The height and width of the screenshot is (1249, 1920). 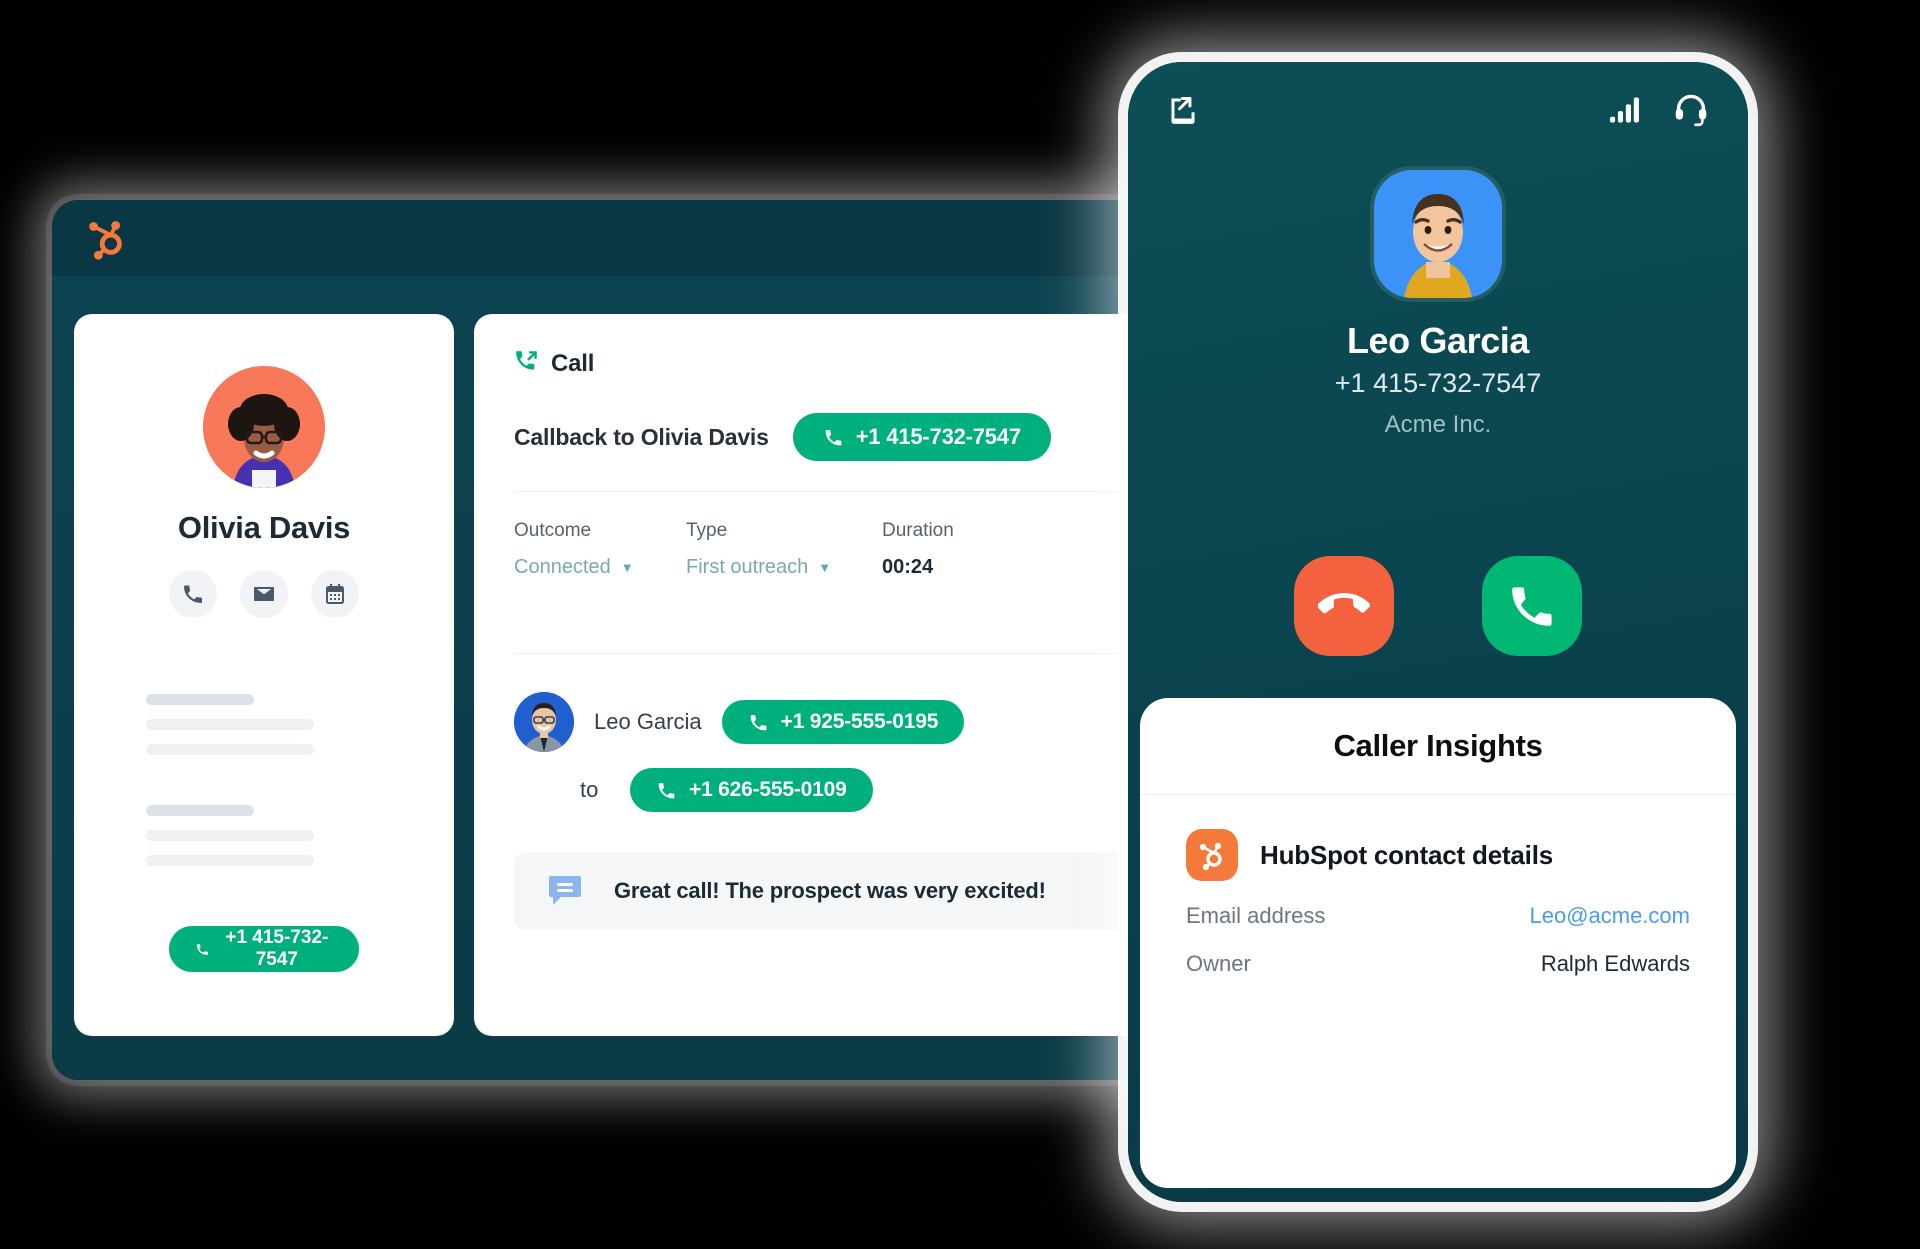 I want to click on participant-to-row: to +1 626-555-0109, so click(x=835, y=790).